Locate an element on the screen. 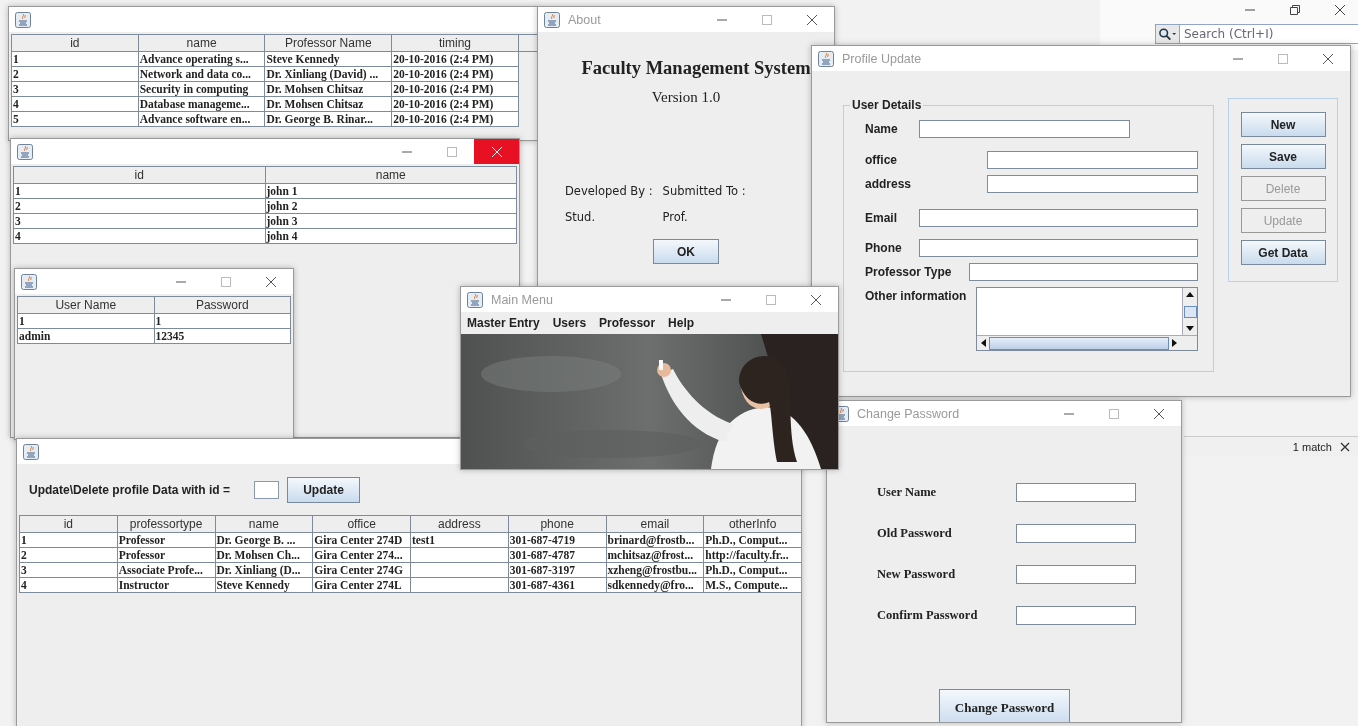 This screenshot has height=726, width=1358. column-header: Password is located at coordinates (222, 305).